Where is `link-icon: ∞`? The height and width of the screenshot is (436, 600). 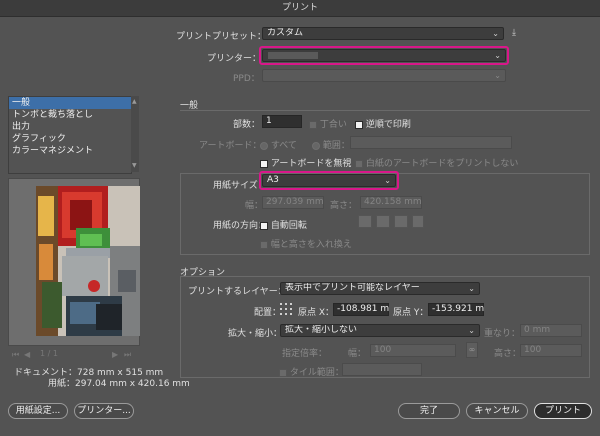 link-icon: ∞ is located at coordinates (472, 350).